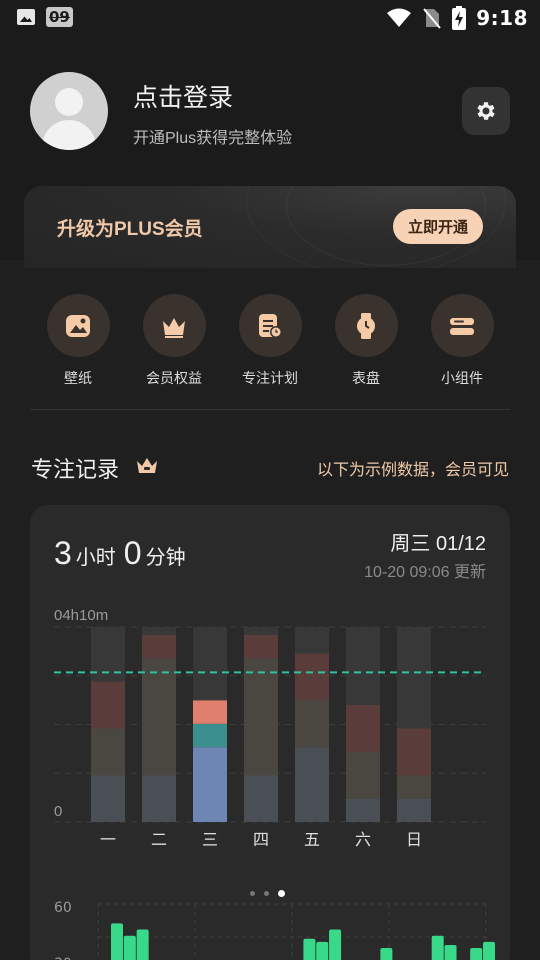  I want to click on wallpaper-icon, so click(78, 325).